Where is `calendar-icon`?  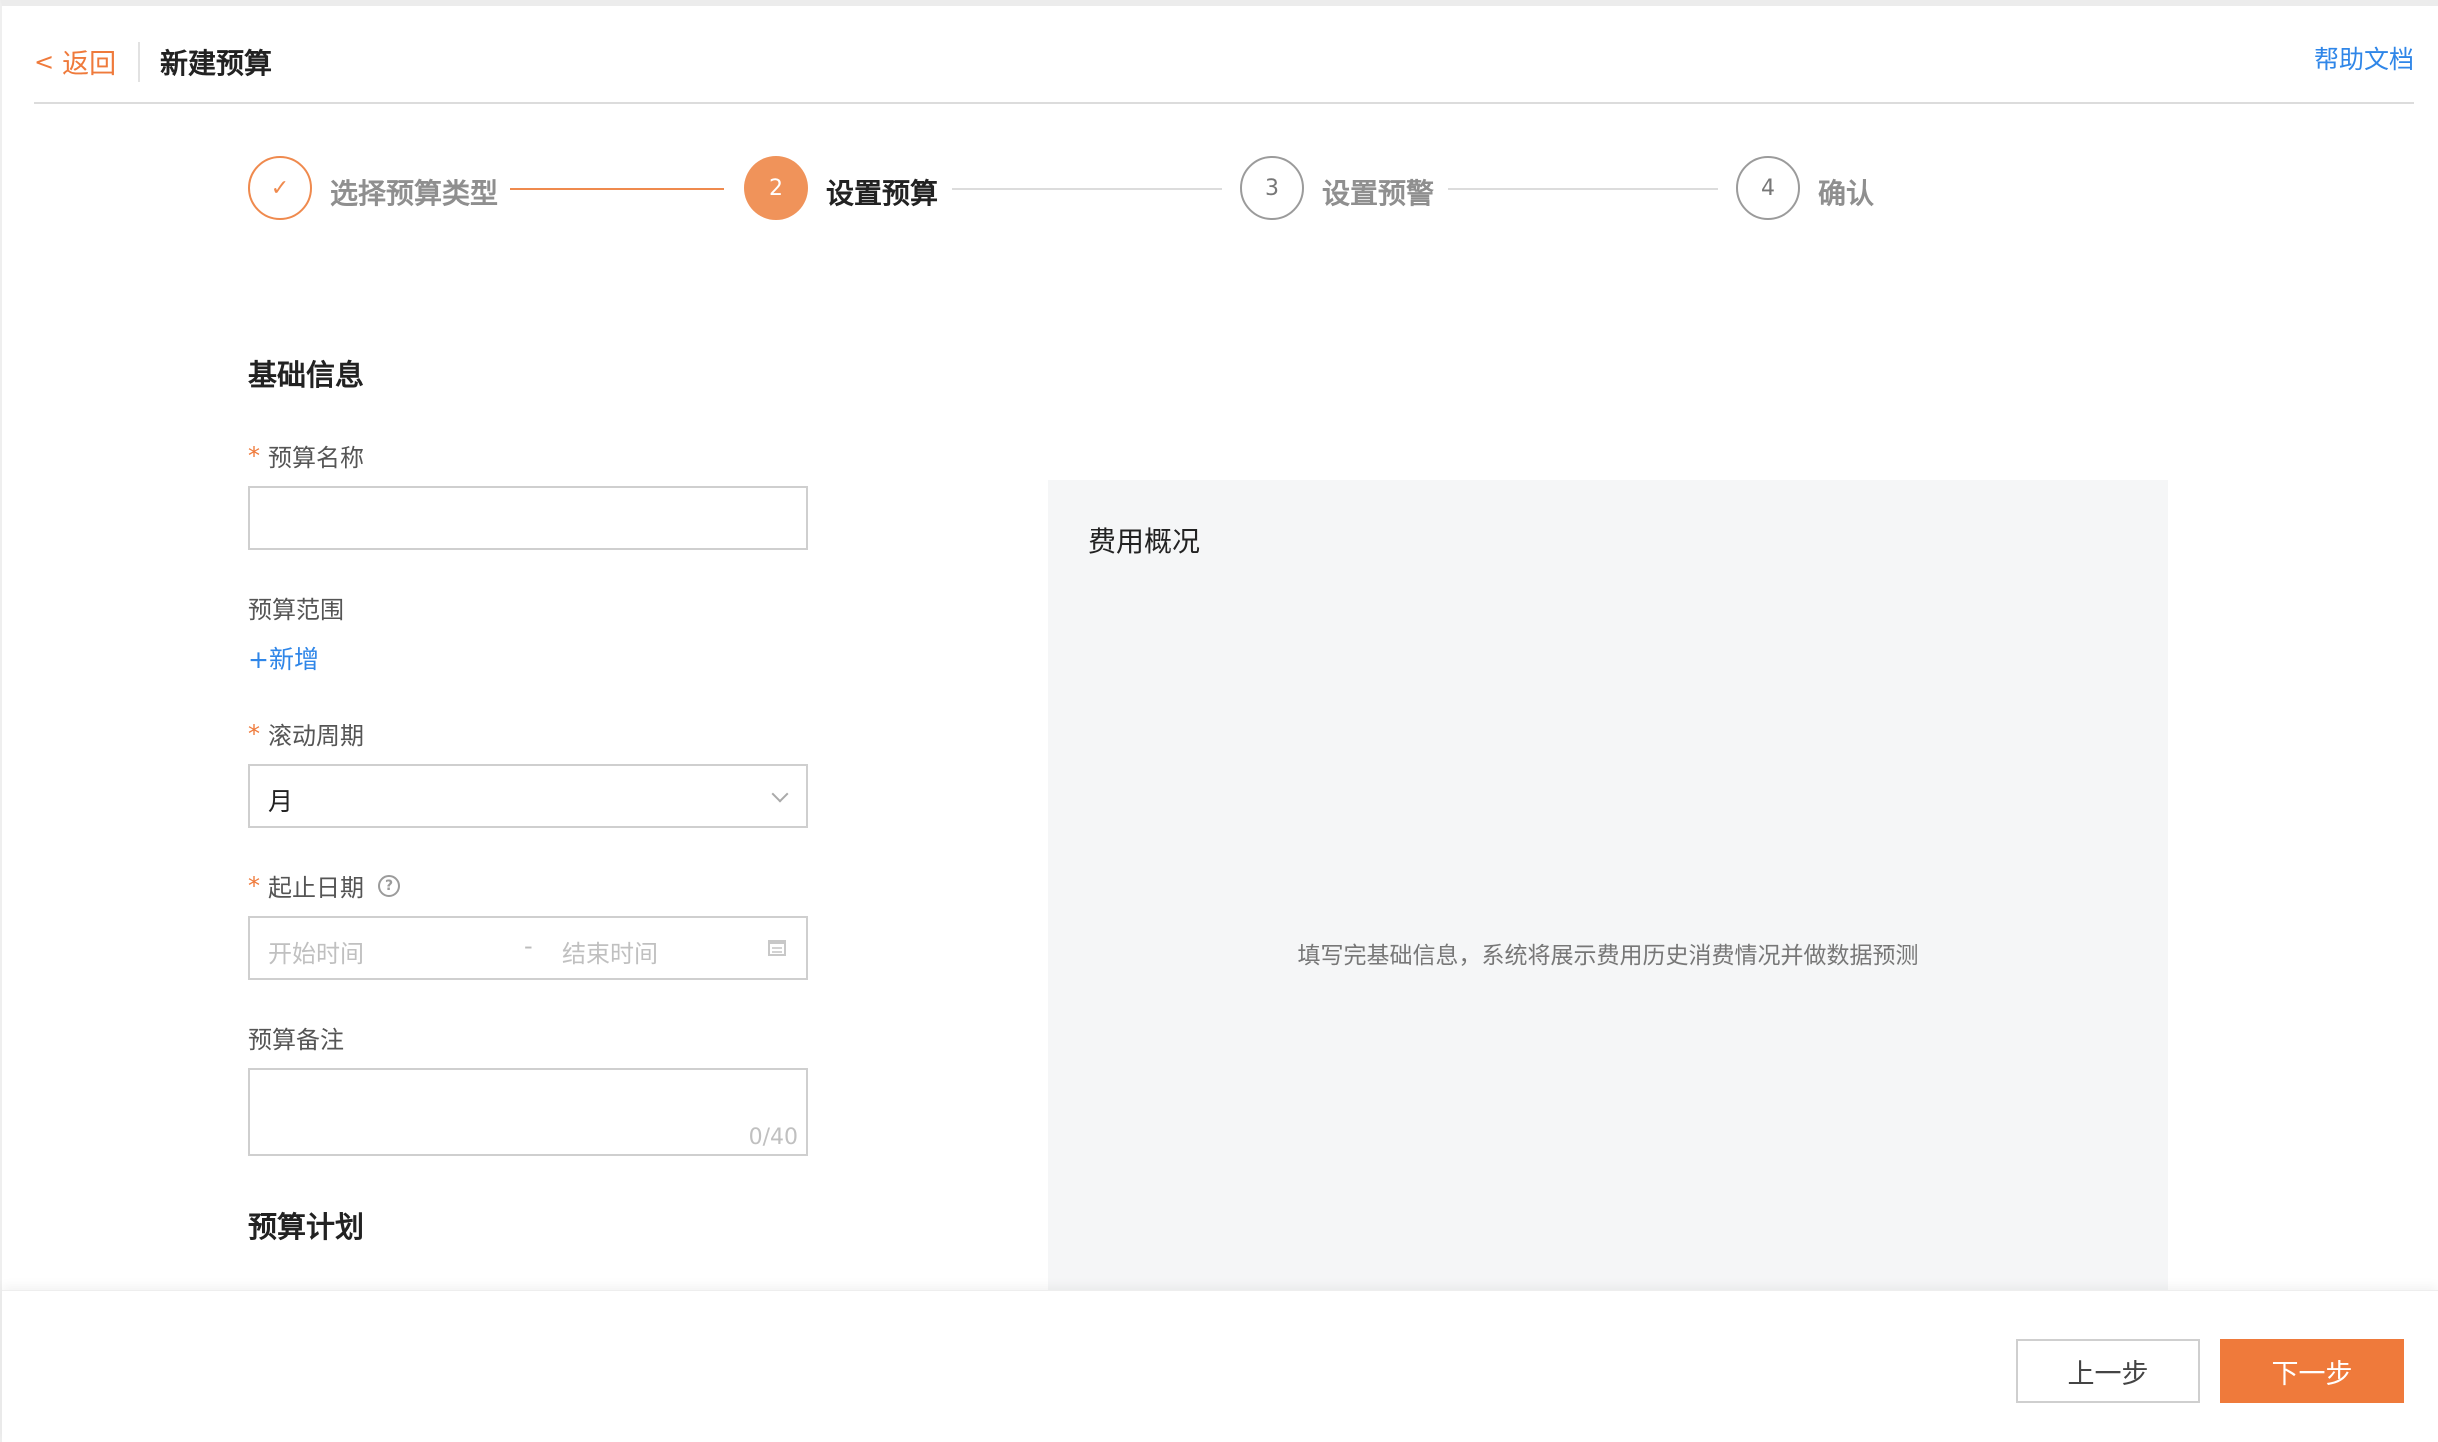
calendar-icon is located at coordinates (777, 948).